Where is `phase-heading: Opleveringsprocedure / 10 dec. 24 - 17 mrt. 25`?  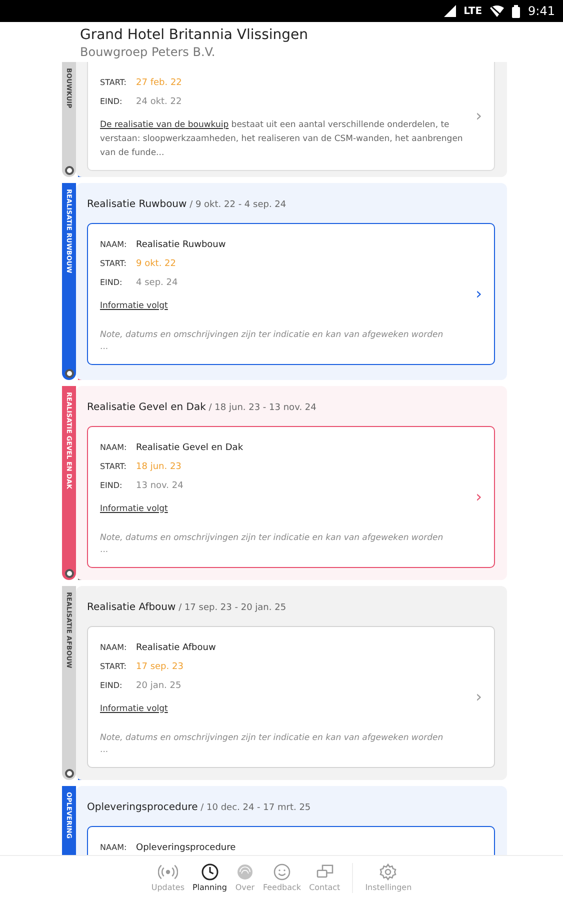
phase-heading: Opleveringsprocedure / 10 dec. 24 - 17 mrt. 25 is located at coordinates (199, 808).